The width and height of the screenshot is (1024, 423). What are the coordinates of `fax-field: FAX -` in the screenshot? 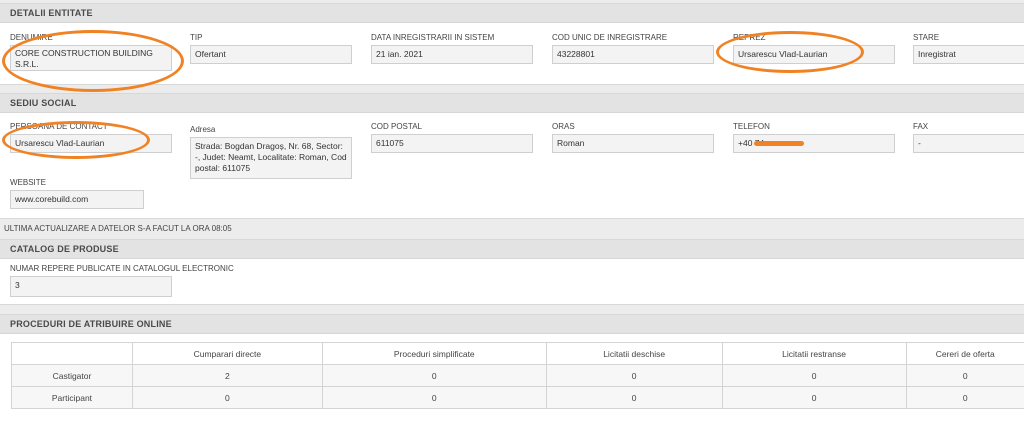 It's located at (968, 137).